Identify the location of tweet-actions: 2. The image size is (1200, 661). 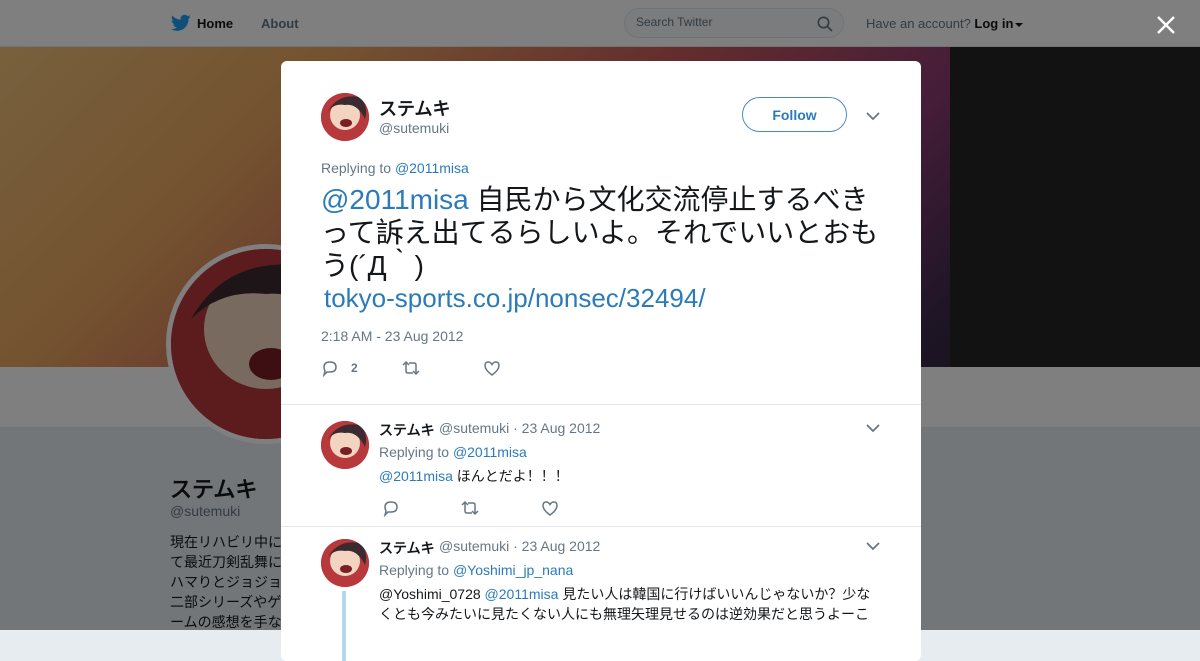
(421, 369).